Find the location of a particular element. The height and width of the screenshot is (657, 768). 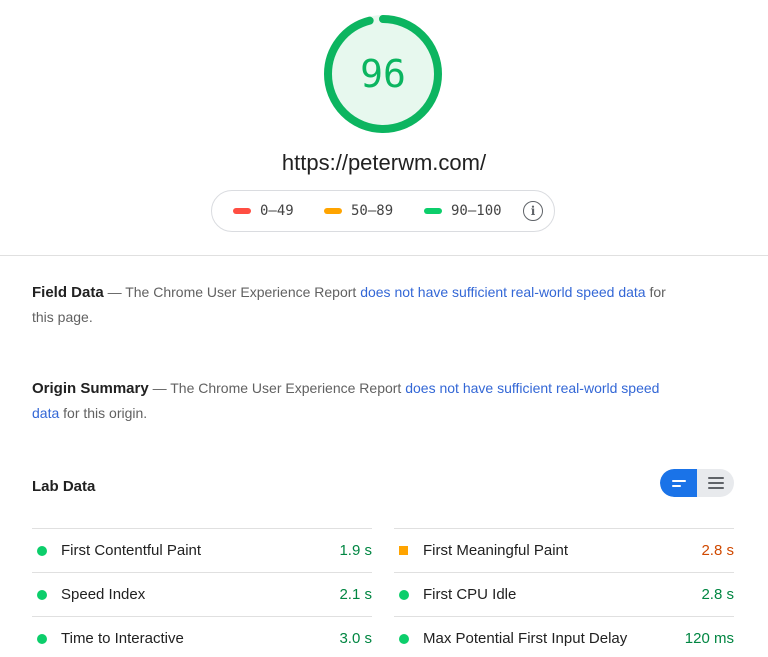

expanded-view-button is located at coordinates (715, 483).